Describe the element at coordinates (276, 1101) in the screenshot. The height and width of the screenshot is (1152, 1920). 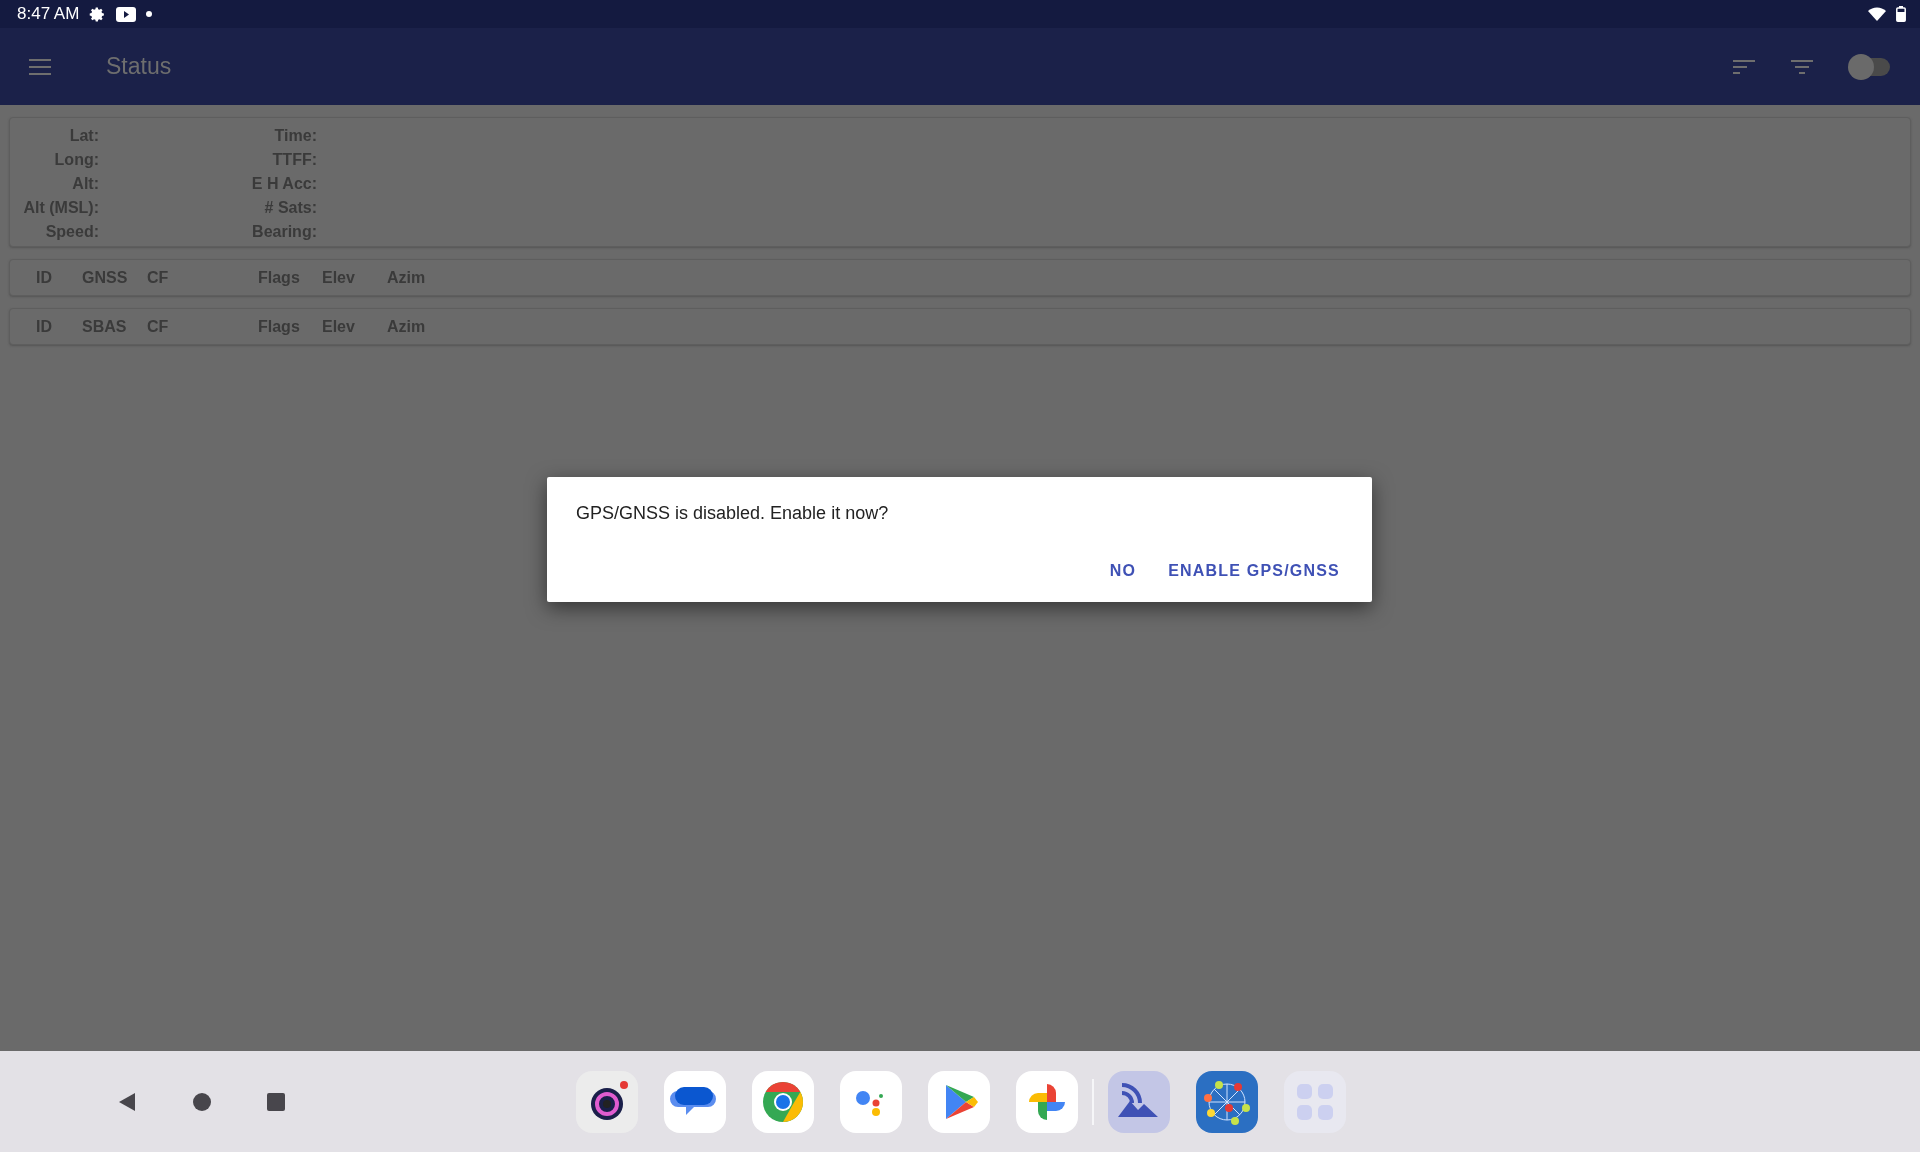
I see `recents-icon` at that location.